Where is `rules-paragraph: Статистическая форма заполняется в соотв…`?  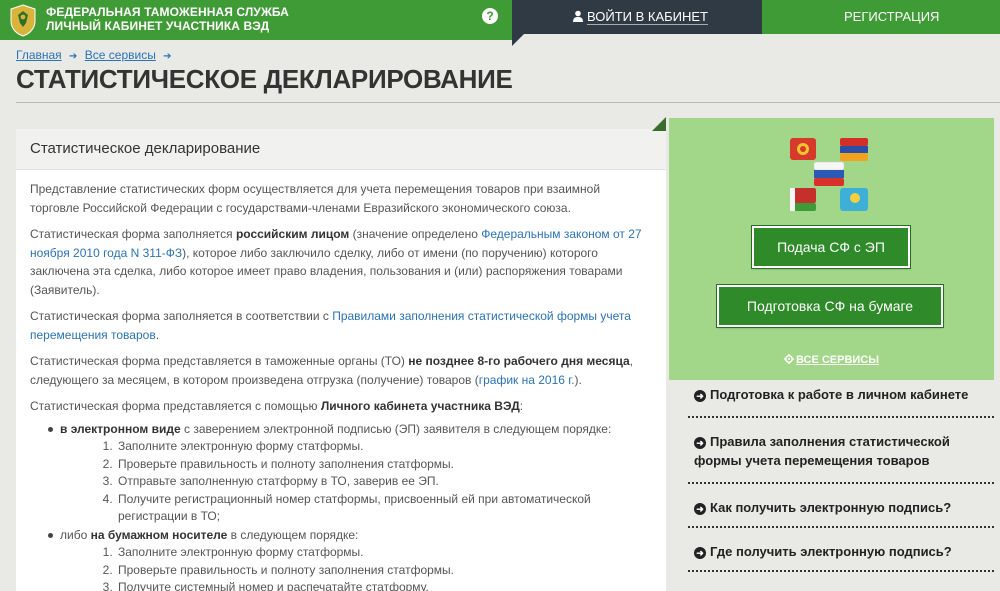 rules-paragraph: Статистическая форма заполняется в соотв… is located at coordinates (341, 325).